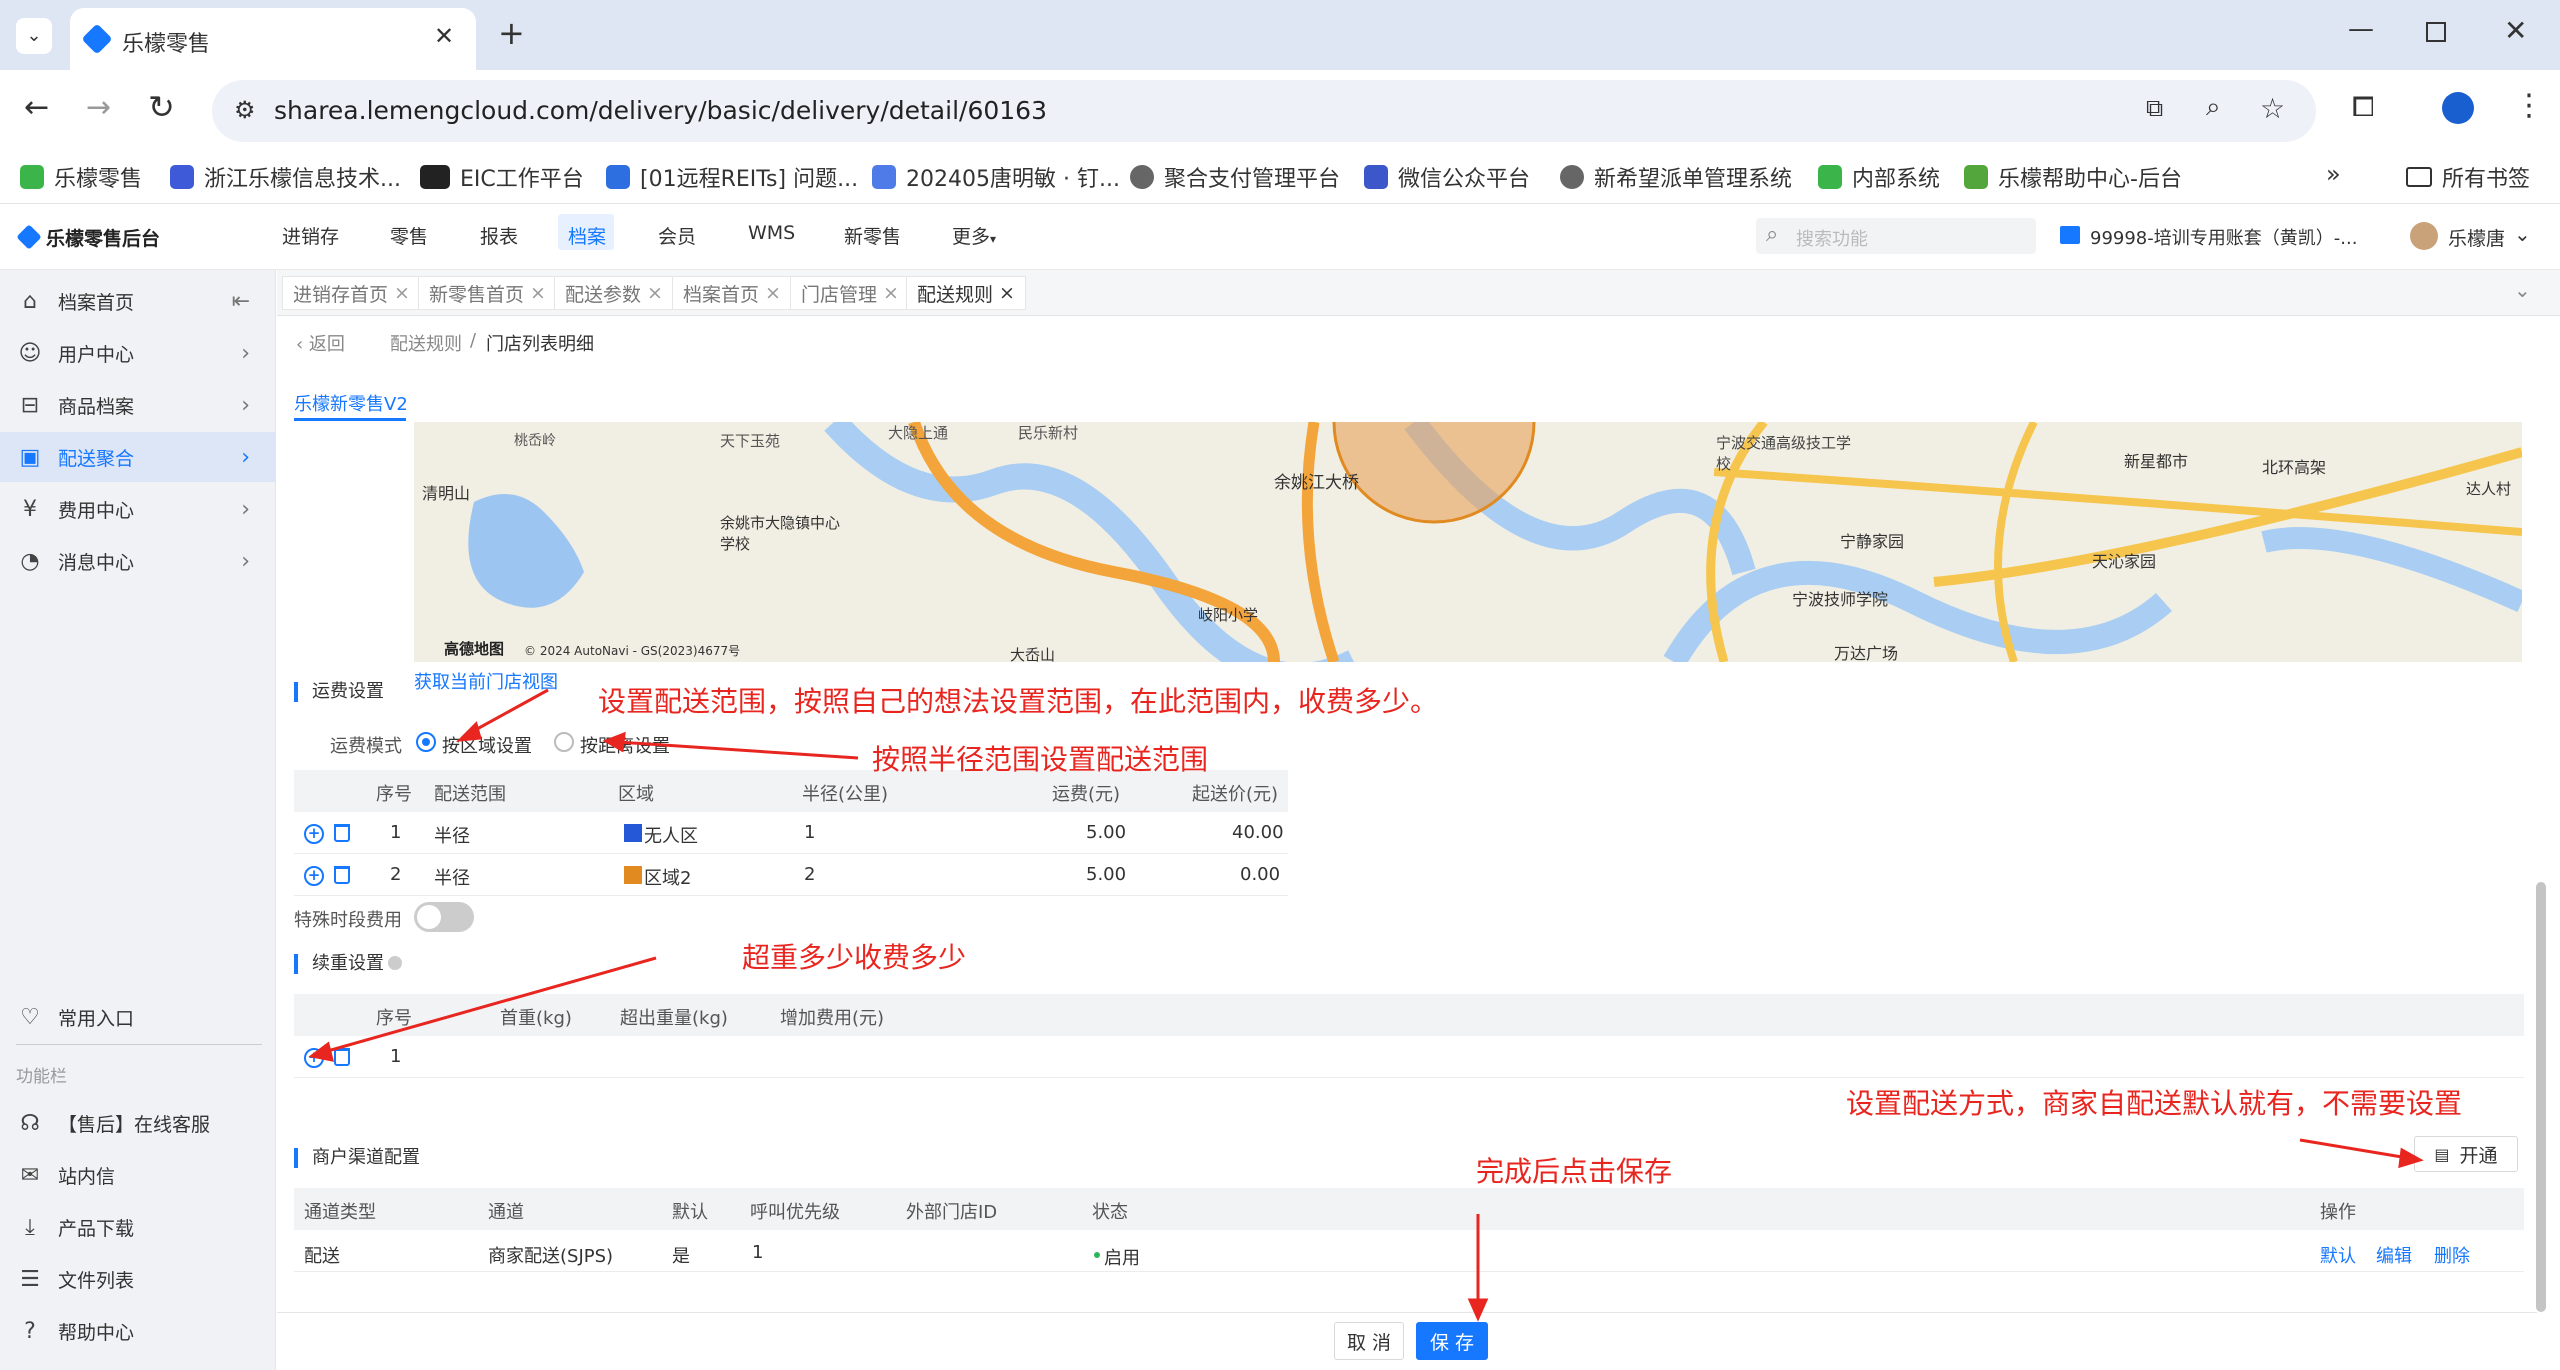  Describe the element at coordinates (2154, 1103) in the screenshot. I see `annotation-channel: 设置配送方式，商家自配送默认就有，不需要设置` at that location.